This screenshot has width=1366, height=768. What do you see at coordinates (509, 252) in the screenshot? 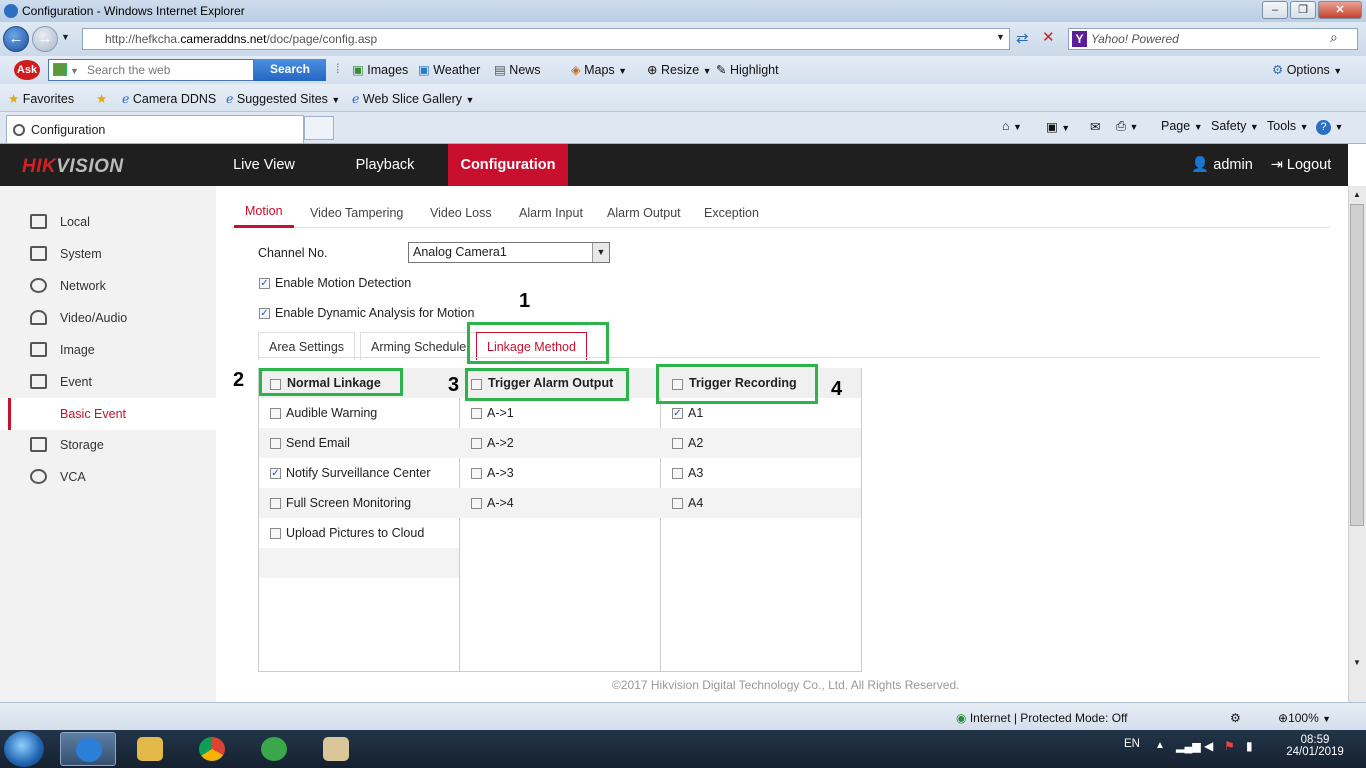
I see `channel-select: Analog Camera1` at bounding box center [509, 252].